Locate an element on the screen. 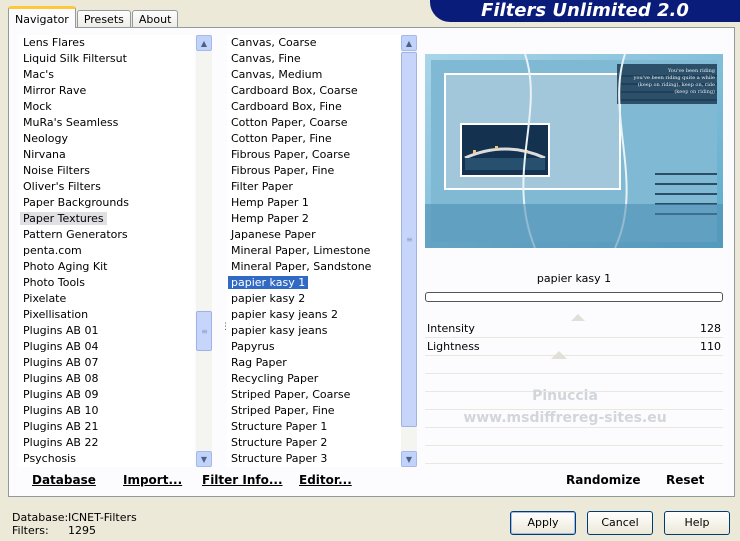 Image resolution: width=740 pixels, height=541 pixels. empty-slider-slot is located at coordinates (574, 455).